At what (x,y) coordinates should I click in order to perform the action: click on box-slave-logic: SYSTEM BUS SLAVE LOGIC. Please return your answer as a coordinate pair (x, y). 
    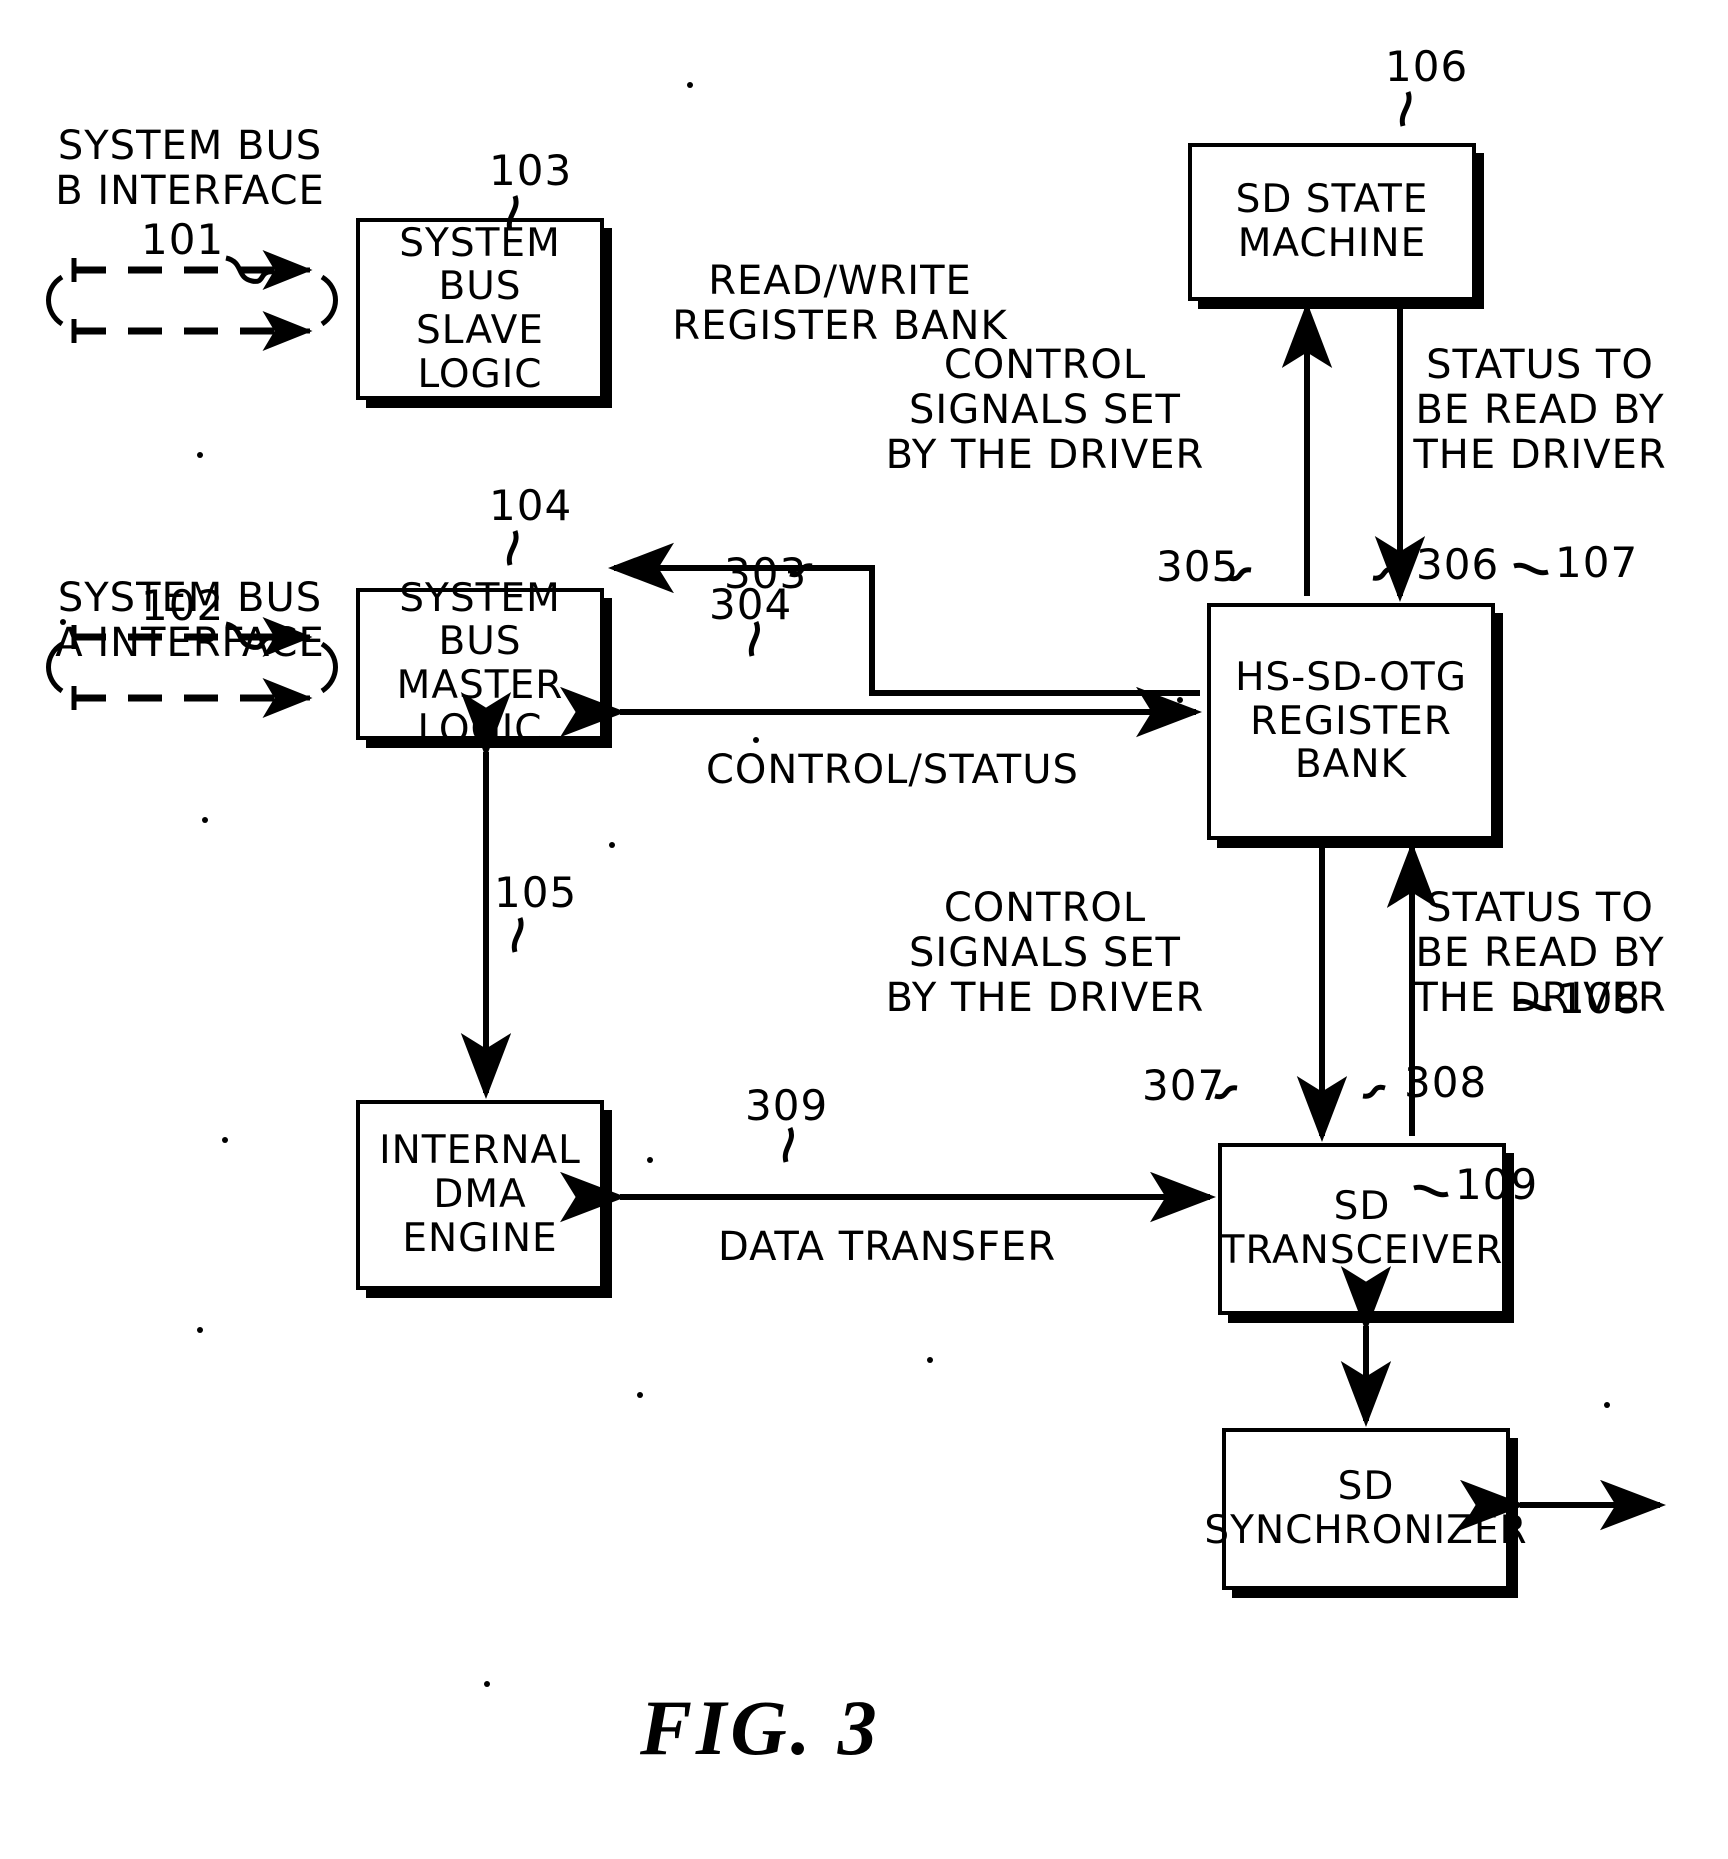
    Looking at the image, I should click on (480, 309).